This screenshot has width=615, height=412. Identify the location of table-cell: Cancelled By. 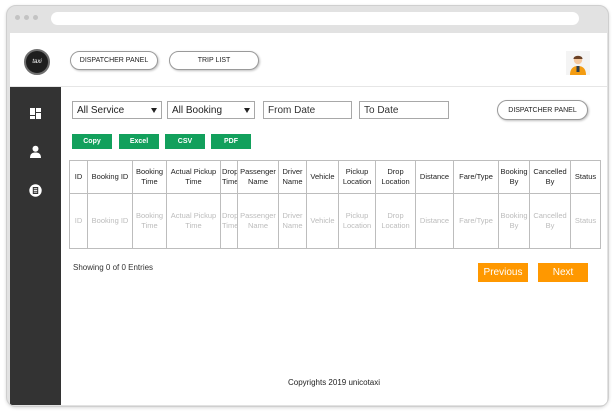
(550, 221).